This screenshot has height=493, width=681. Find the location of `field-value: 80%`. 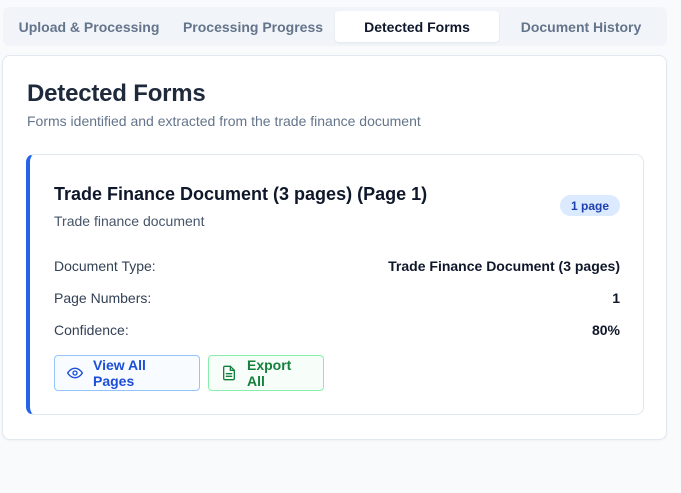

field-value: 80% is located at coordinates (605, 330).